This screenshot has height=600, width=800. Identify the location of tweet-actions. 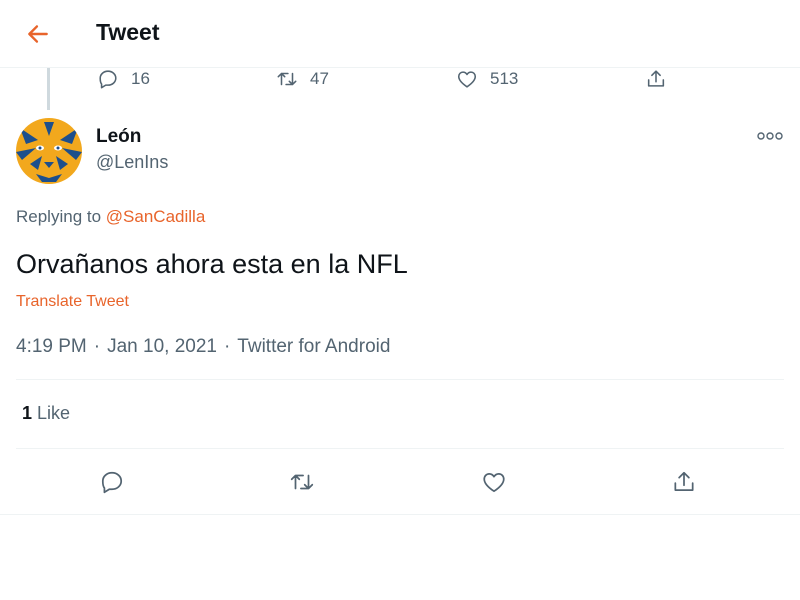
(400, 482).